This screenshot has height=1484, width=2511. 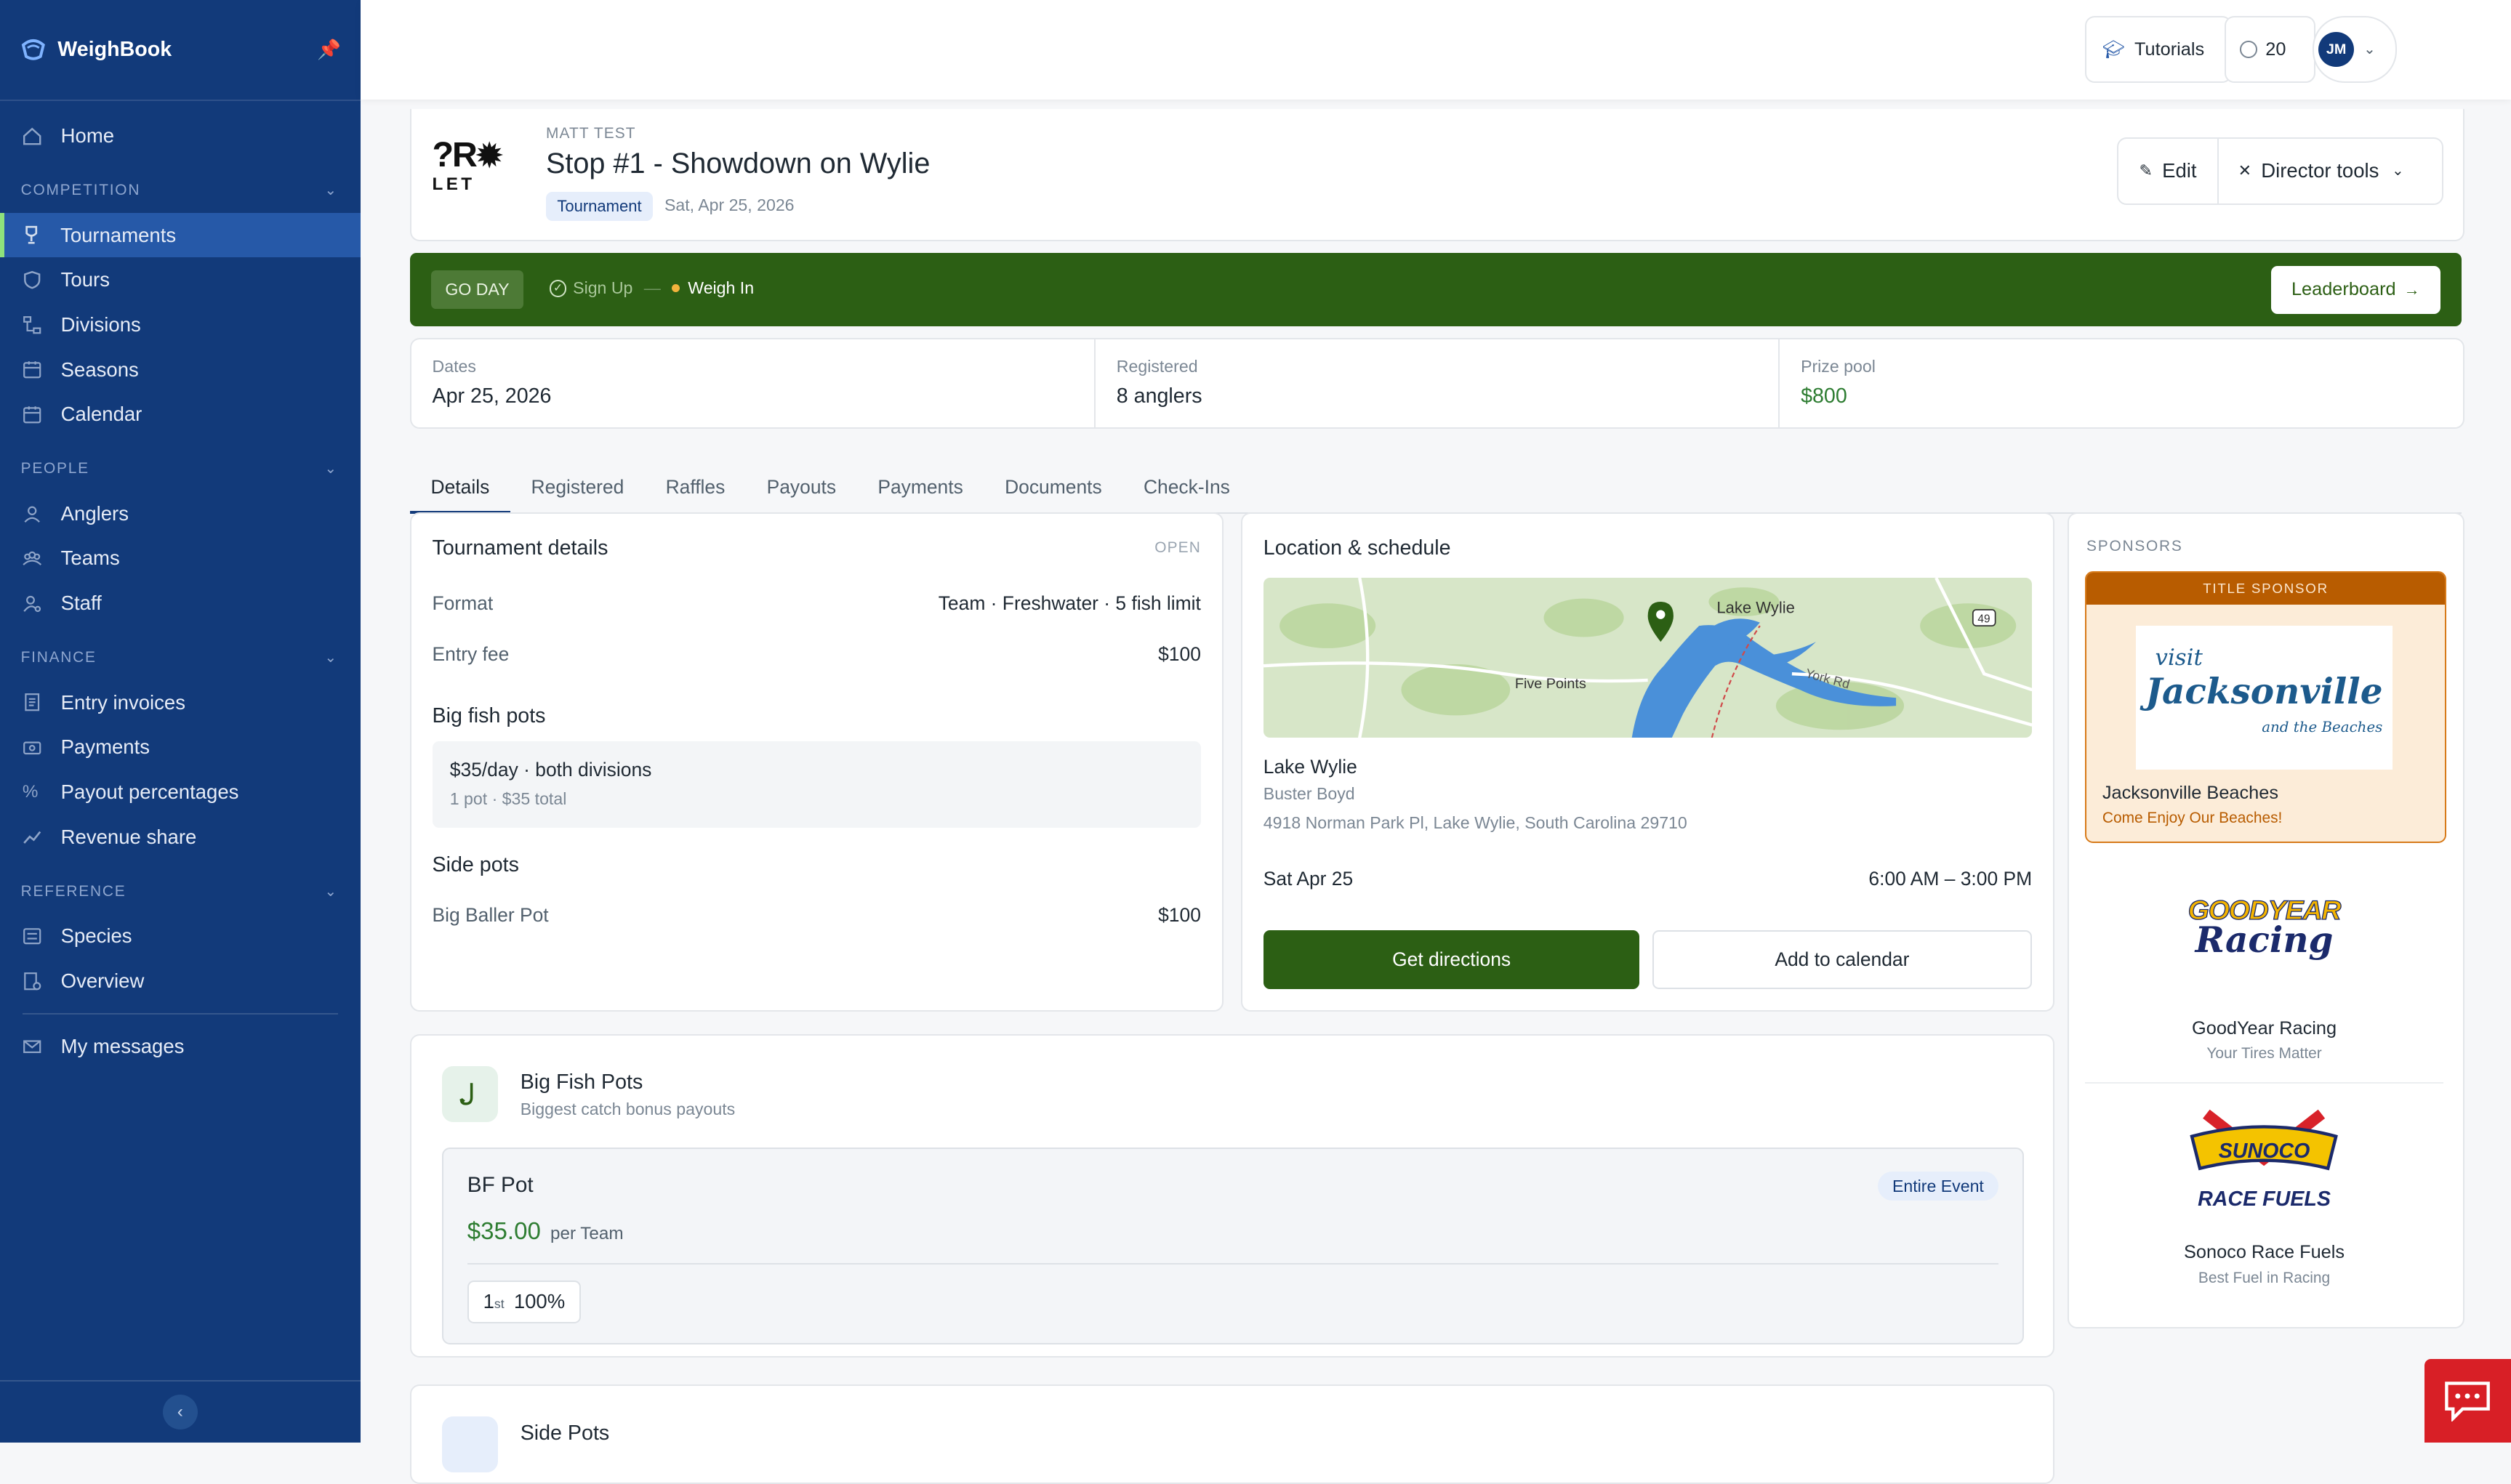 What do you see at coordinates (32, 136) in the screenshot?
I see `home-icon` at bounding box center [32, 136].